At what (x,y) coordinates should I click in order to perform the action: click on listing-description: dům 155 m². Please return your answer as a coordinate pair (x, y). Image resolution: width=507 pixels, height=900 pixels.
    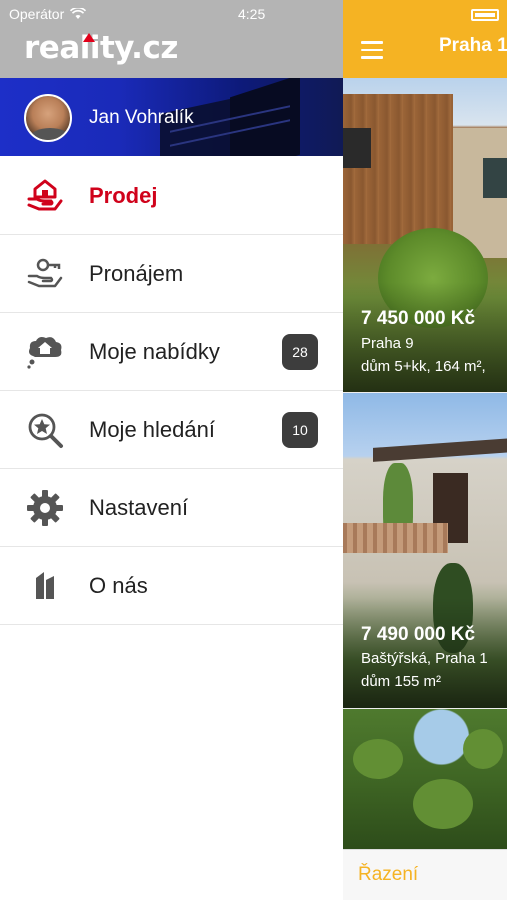
    Looking at the image, I should click on (401, 681).